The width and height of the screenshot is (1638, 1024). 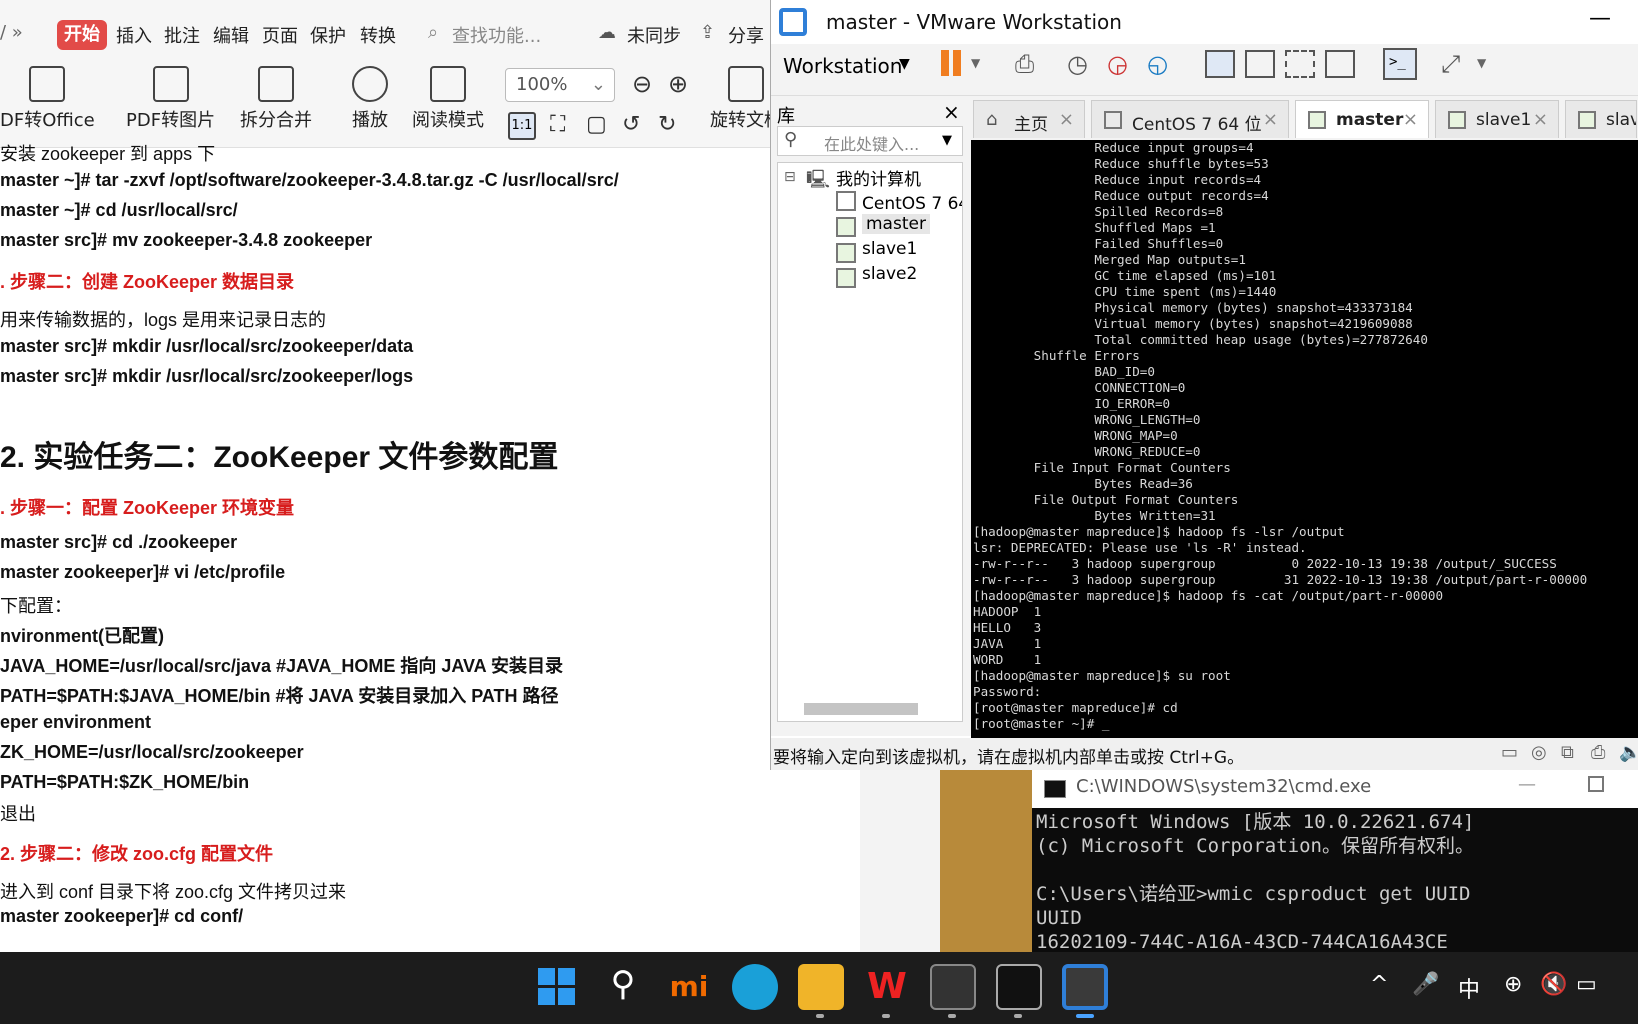 I want to click on globe-icon: ⊕, so click(x=1513, y=984).